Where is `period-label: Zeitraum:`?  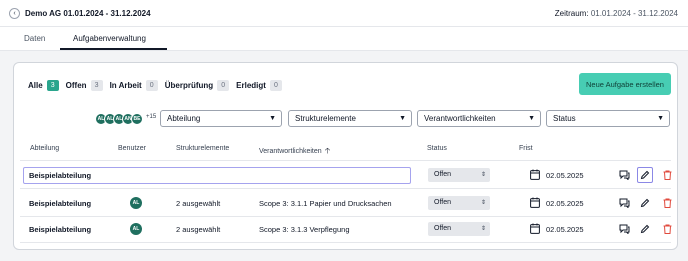 period-label: Zeitraum: is located at coordinates (571, 13).